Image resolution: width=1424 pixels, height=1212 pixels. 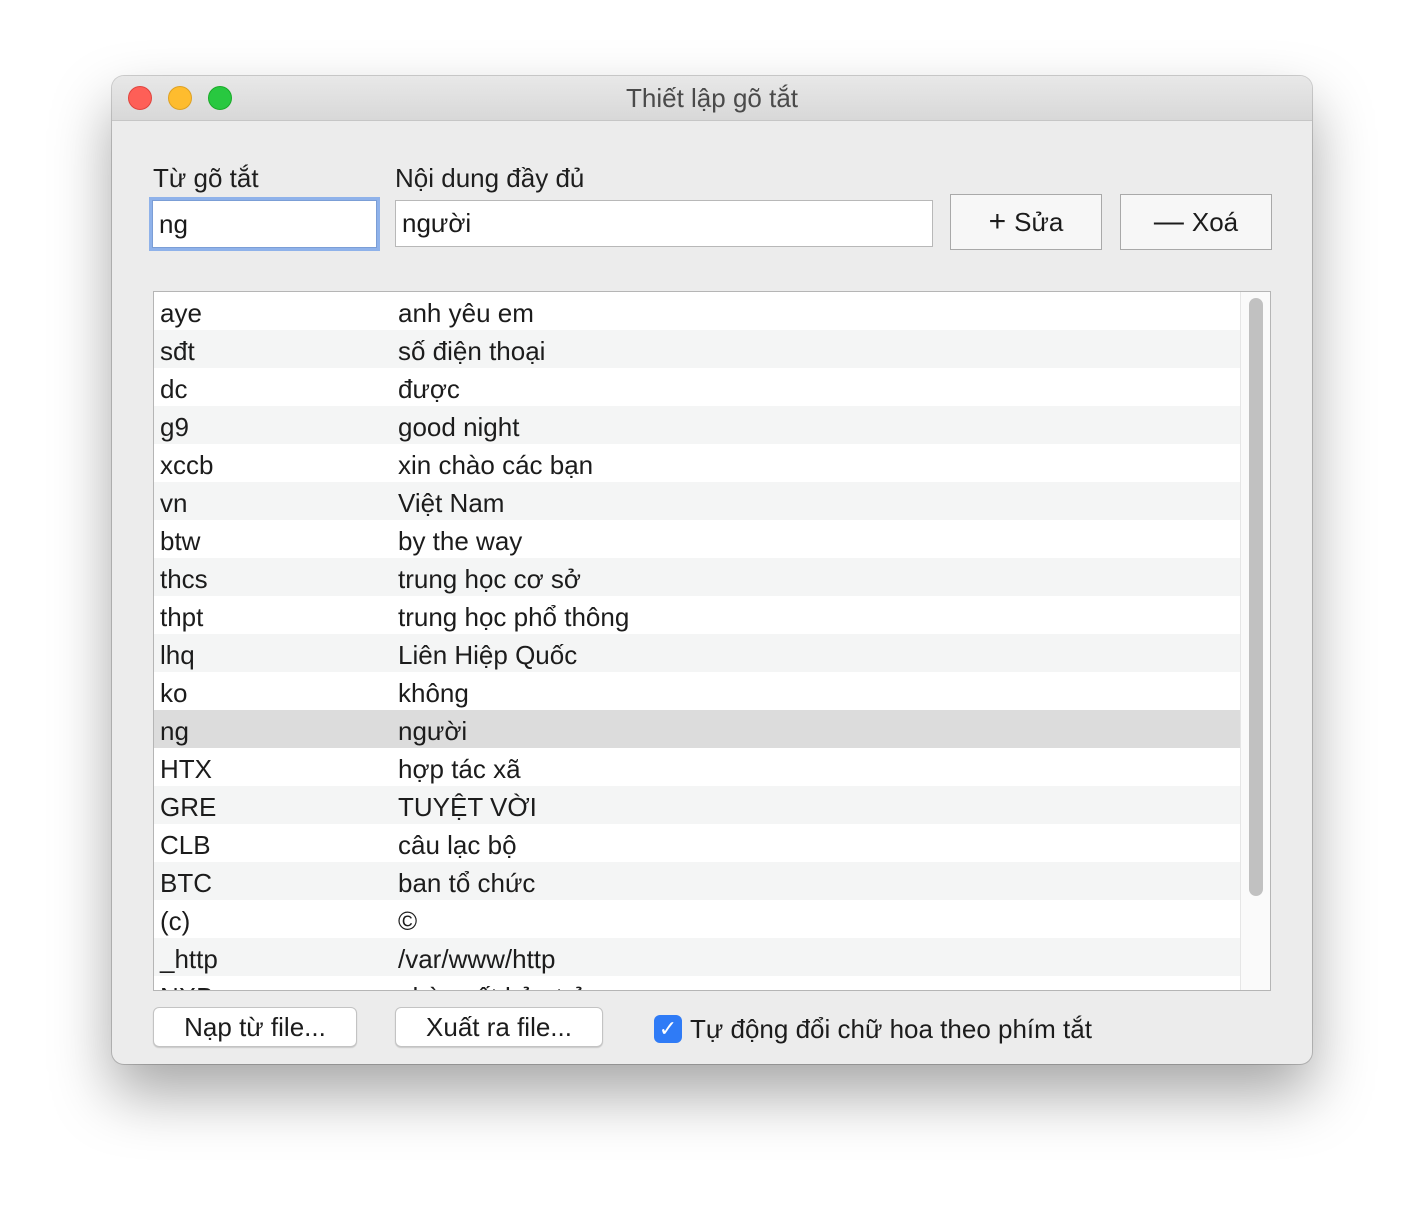 I want to click on table-row: _http/var/www/http, so click(x=697, y=957).